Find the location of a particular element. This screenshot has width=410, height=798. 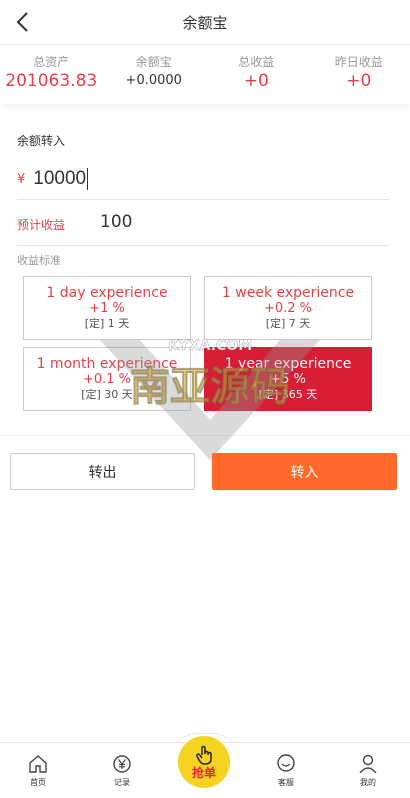

stat-label: 总资产 is located at coordinates (51, 62).